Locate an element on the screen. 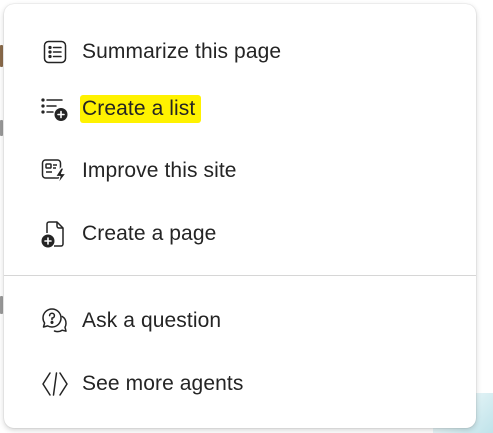 The width and height of the screenshot is (493, 433). menu-divider is located at coordinates (240, 275).